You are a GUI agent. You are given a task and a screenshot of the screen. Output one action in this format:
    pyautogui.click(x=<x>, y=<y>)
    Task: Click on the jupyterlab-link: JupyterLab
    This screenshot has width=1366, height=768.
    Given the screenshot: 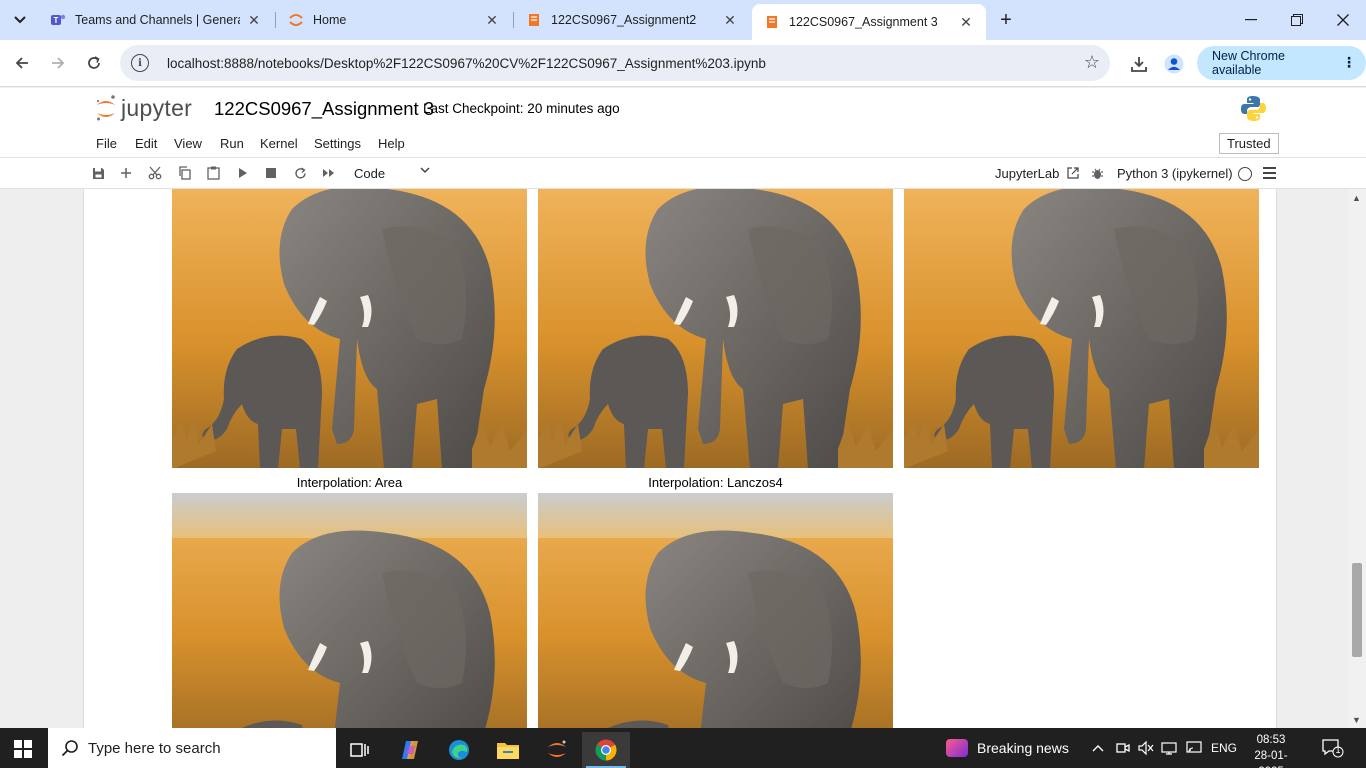 What is the action you would take?
    pyautogui.click(x=1037, y=173)
    